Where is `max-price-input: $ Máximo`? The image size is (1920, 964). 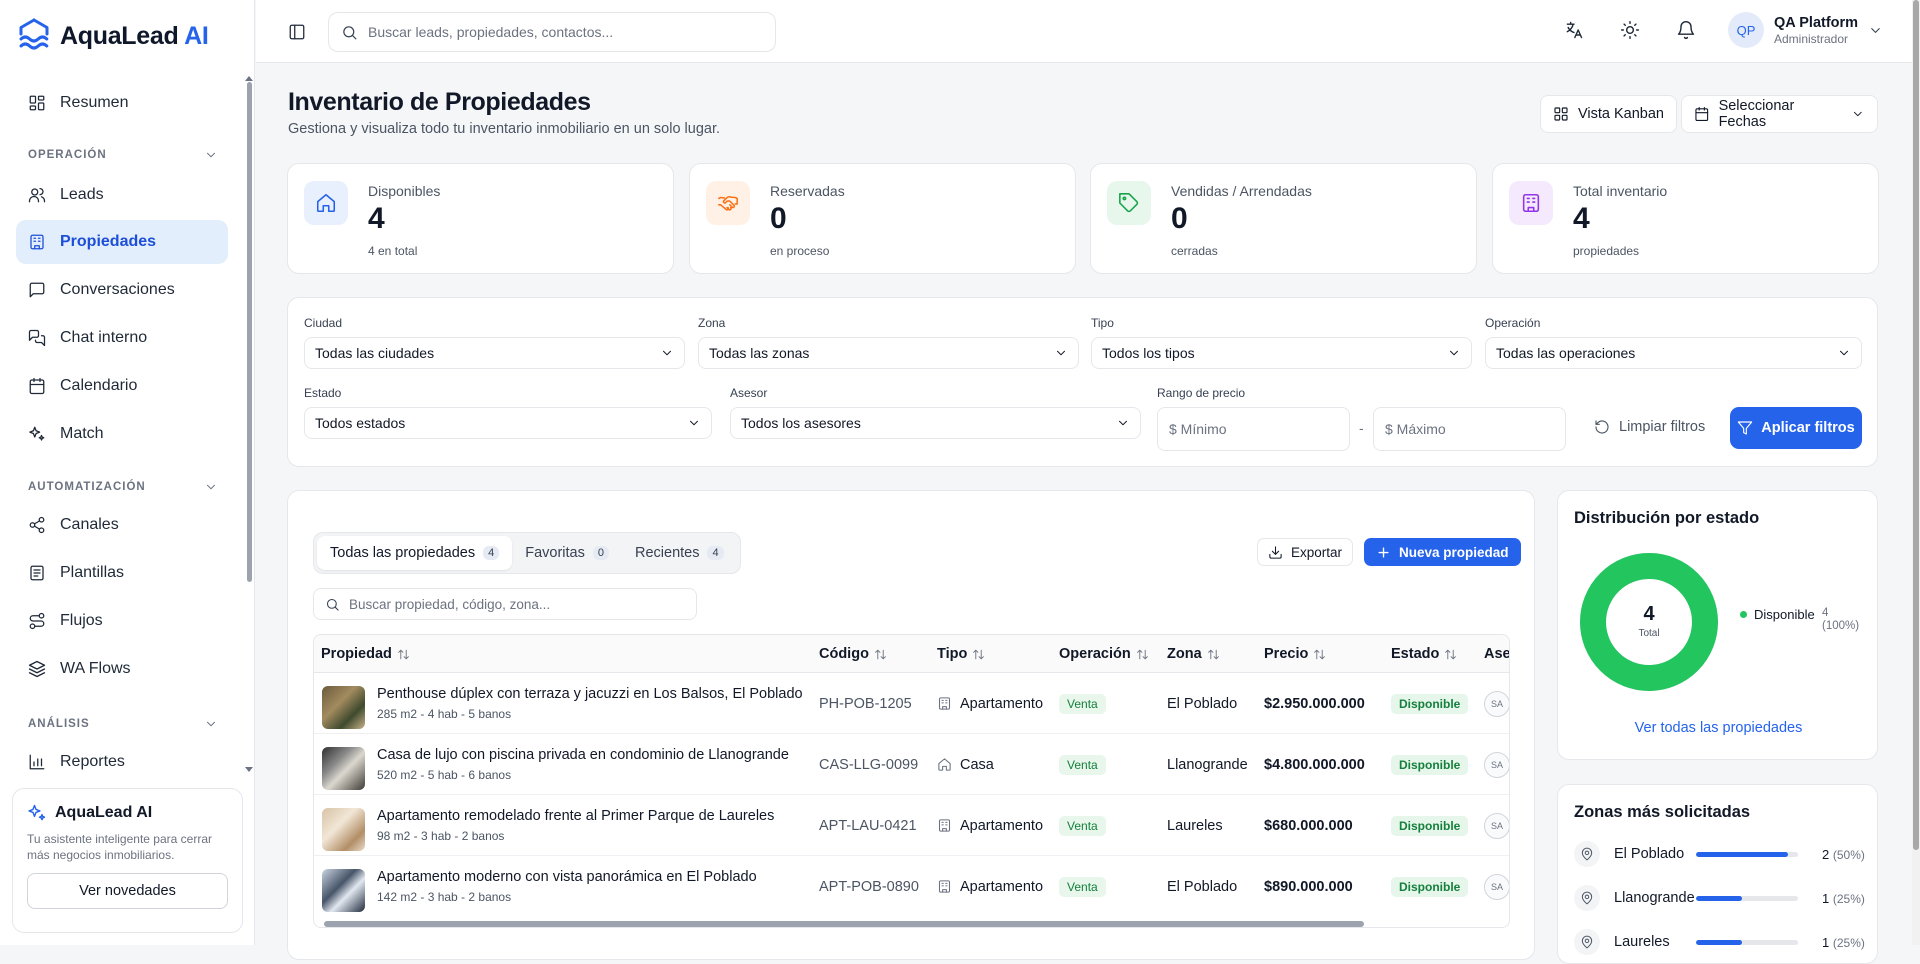
max-price-input: $ Máximo is located at coordinates (1469, 429).